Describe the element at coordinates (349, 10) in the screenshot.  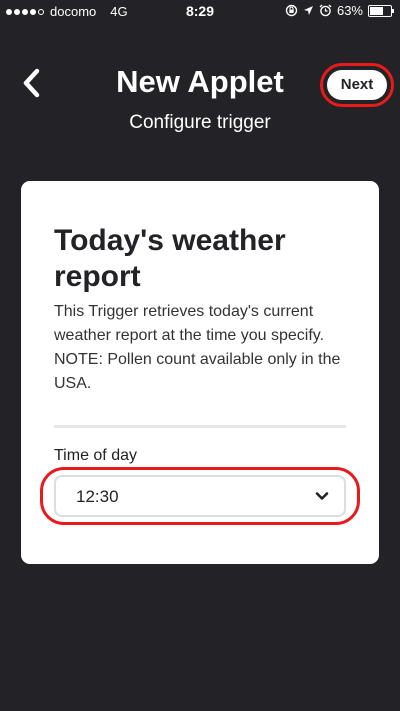
I see `battery-percent: 63%` at that location.